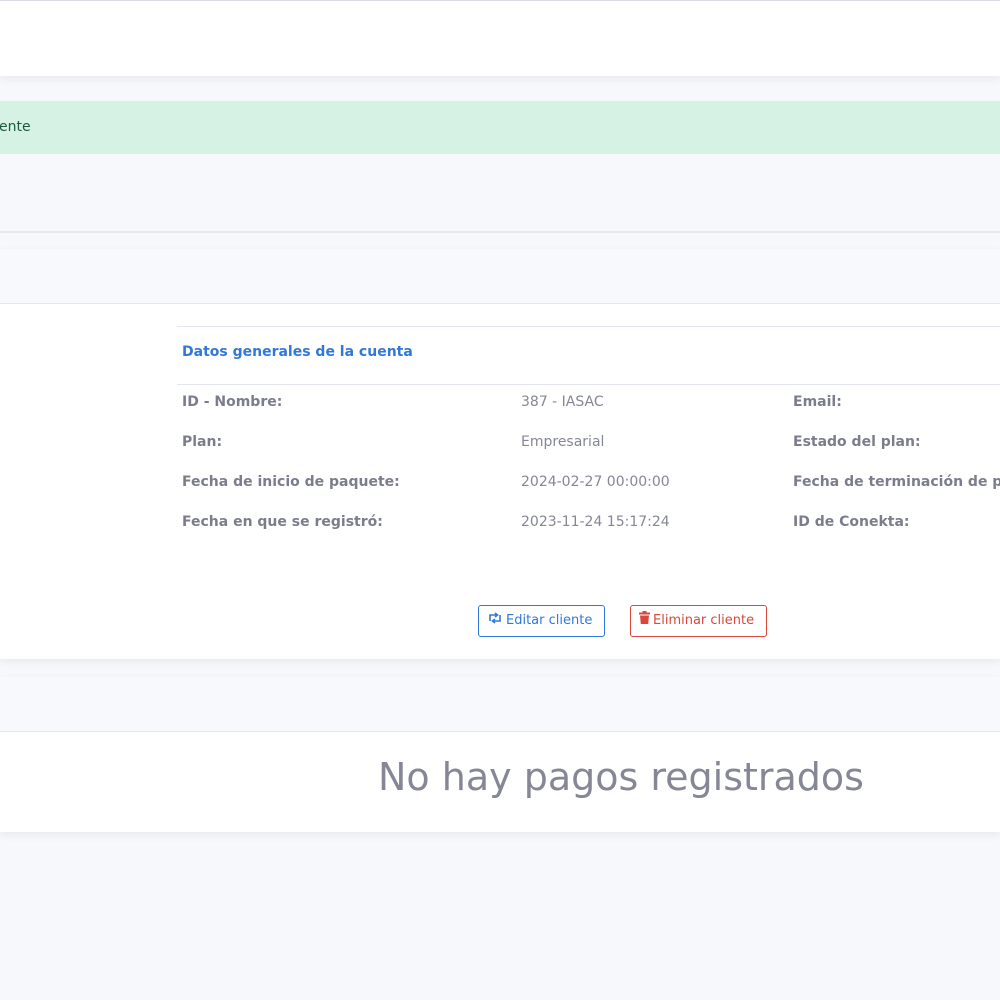 The width and height of the screenshot is (1000, 1000). What do you see at coordinates (595, 482) in the screenshot?
I see `package-start-value: 2024-02-27 00:00:00` at bounding box center [595, 482].